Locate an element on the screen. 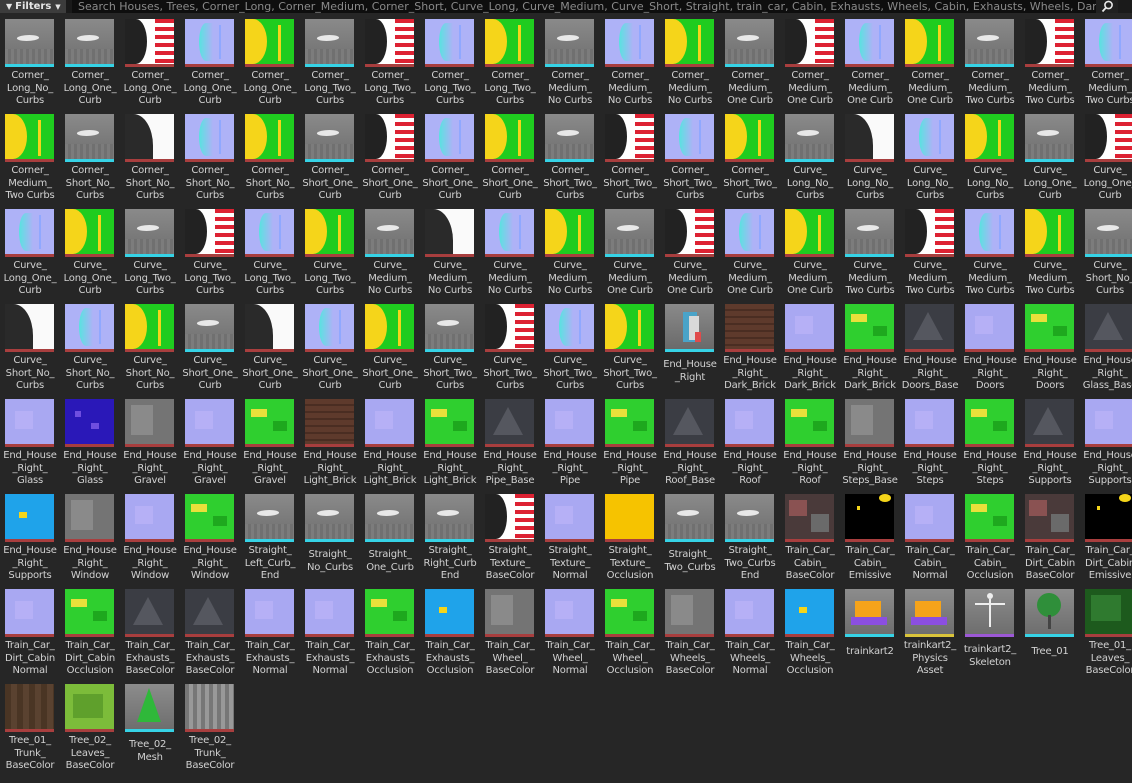 The image size is (1132, 783). asset-tile: Corner_ Short_Two_ Curbs is located at coordinates (630, 156).